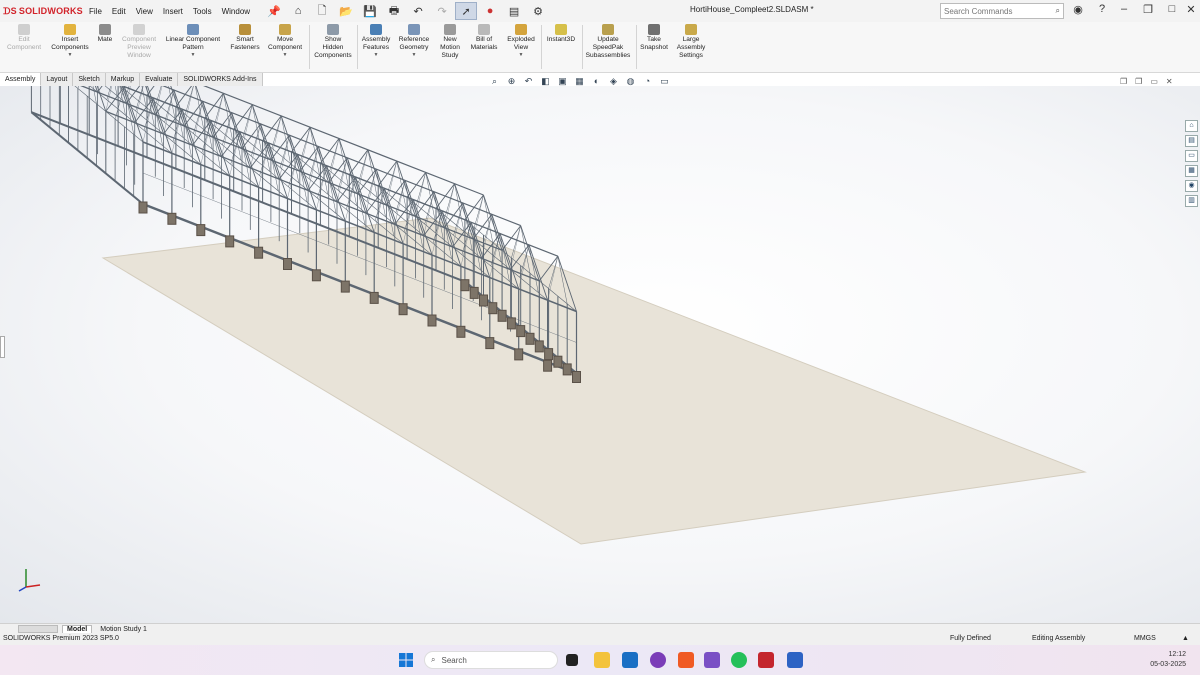 The height and width of the screenshot is (675, 1200). I want to click on restore-icon: ❐, so click(1148, 9).